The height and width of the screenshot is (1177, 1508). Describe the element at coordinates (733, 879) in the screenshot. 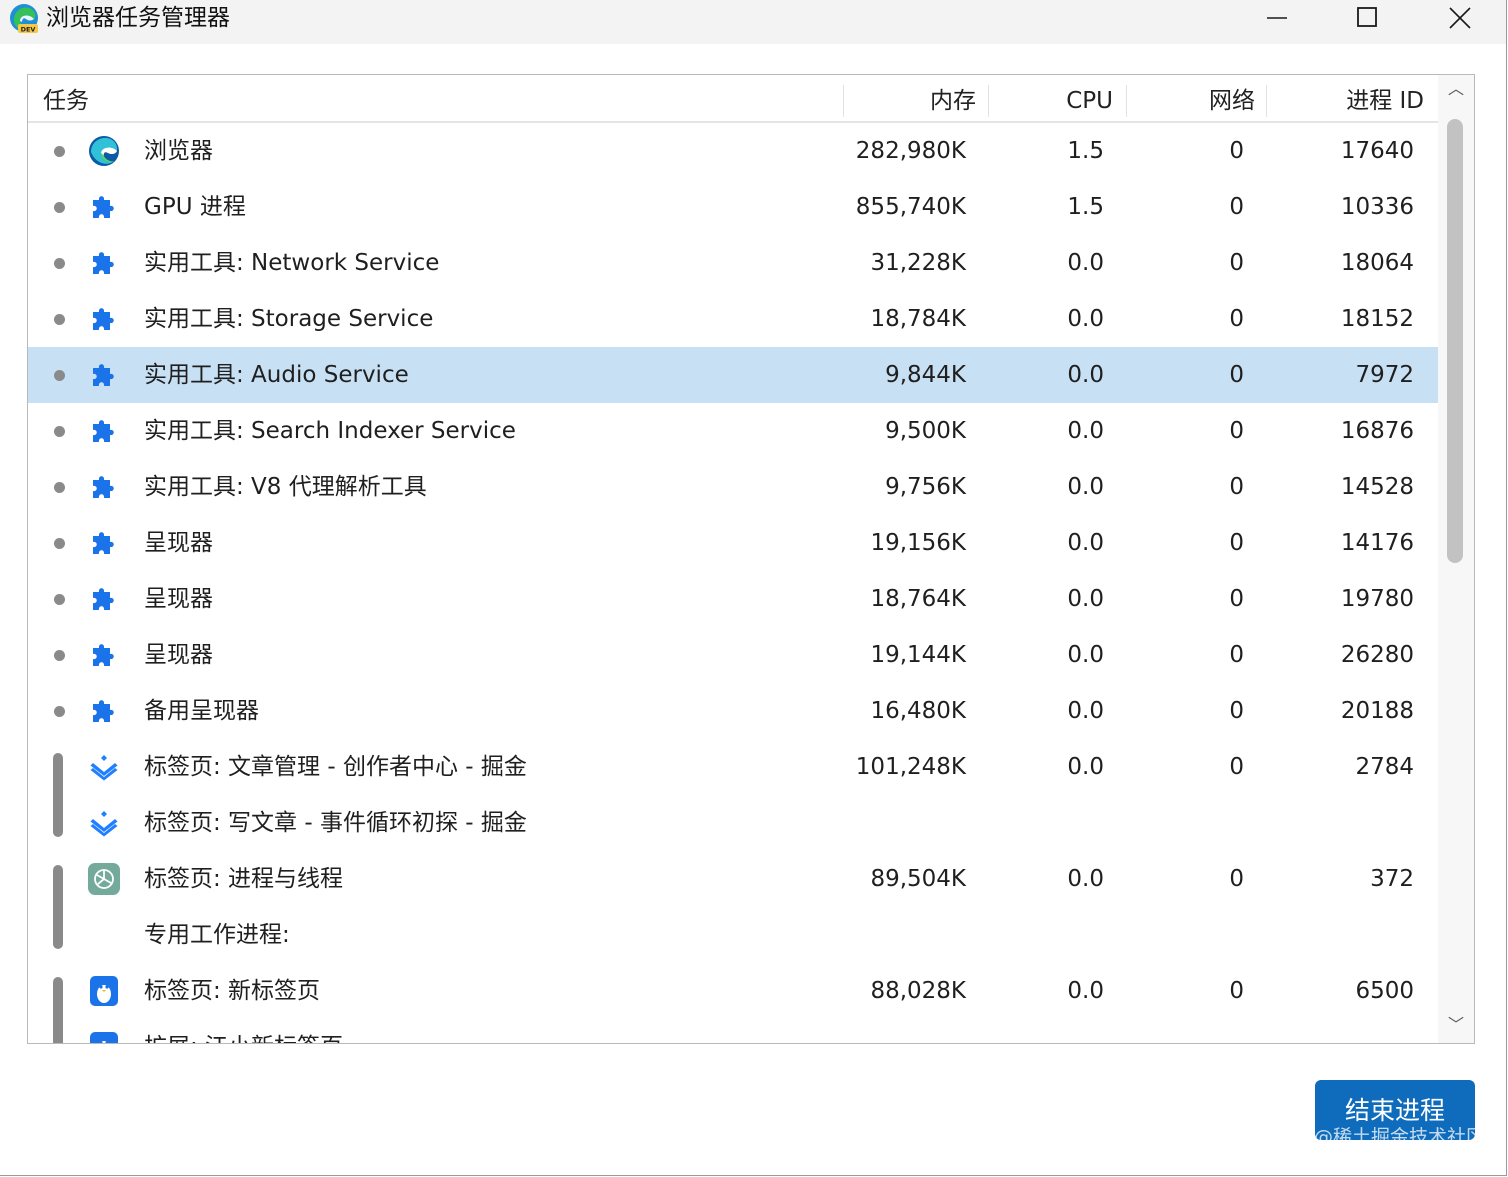

I see `table-row: 标签页: 进程与线程 89,504K 0.0 0 372` at that location.